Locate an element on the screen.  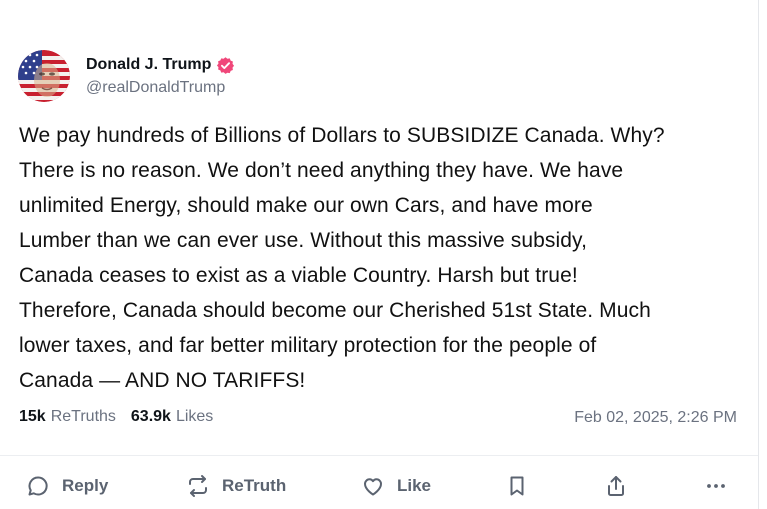
author-name-row: Donald J. Trump is located at coordinates (160, 65).